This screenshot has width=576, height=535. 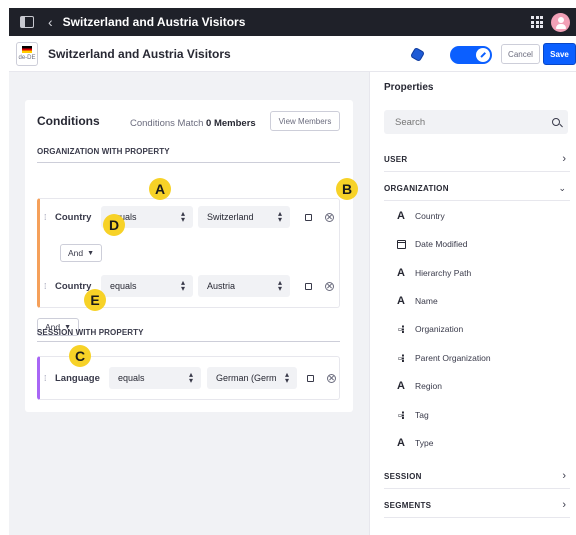 What do you see at coordinates (68, 121) in the screenshot?
I see `conditions-title: Conditions` at bounding box center [68, 121].